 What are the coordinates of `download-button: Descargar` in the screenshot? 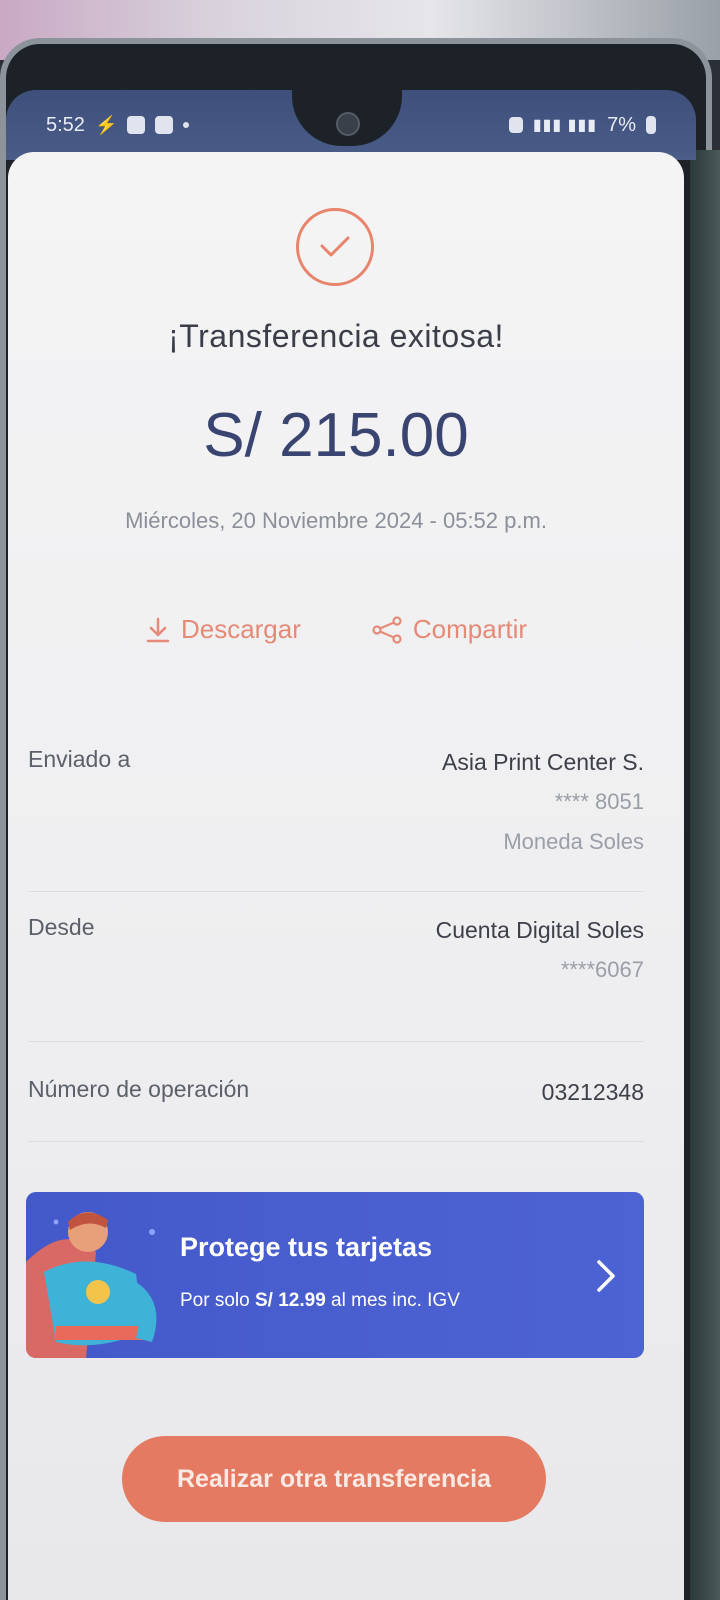 It's located at (223, 629).